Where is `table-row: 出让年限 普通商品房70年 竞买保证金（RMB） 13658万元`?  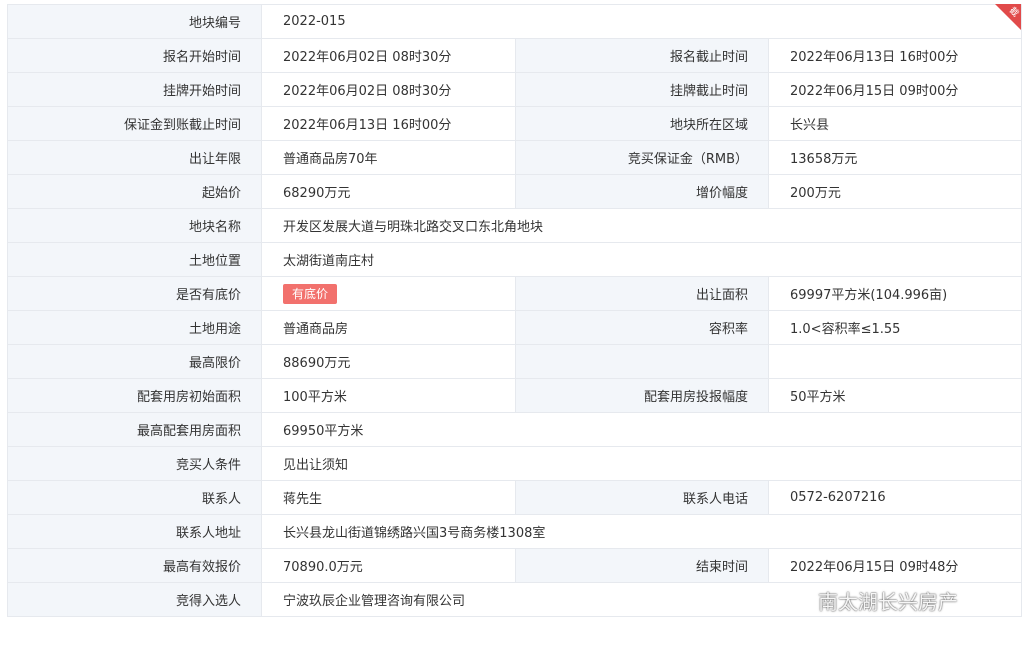 table-row: 出让年限 普通商品房70年 竞买保证金（RMB） 13658万元 is located at coordinates (515, 157).